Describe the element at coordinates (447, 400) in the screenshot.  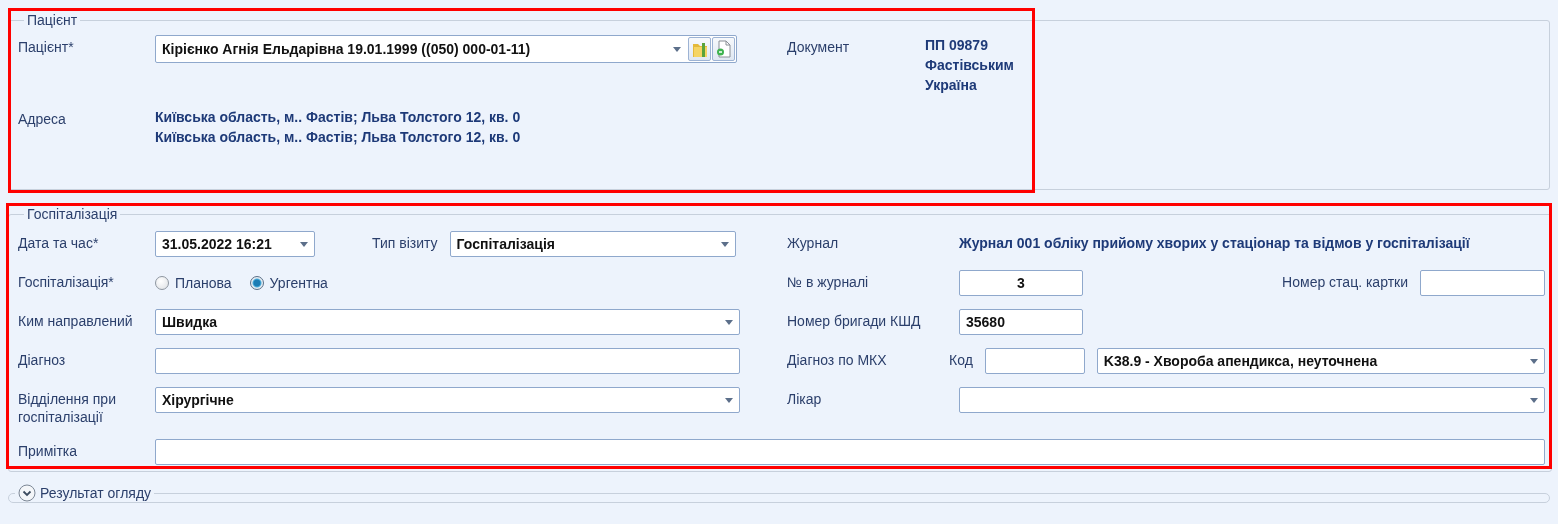
I see `dropdown: Хірургічне` at that location.